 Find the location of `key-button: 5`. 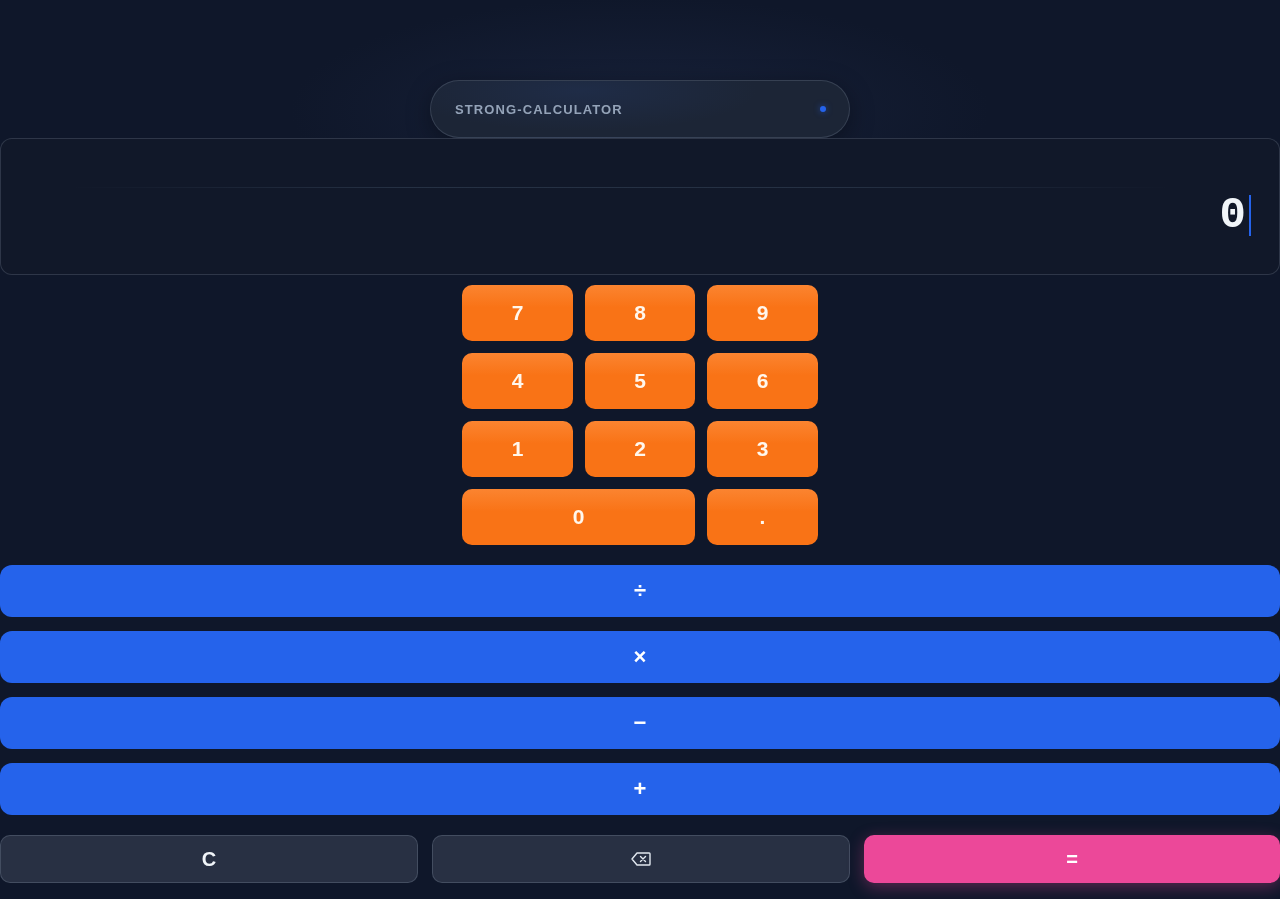

key-button: 5 is located at coordinates (640, 381).